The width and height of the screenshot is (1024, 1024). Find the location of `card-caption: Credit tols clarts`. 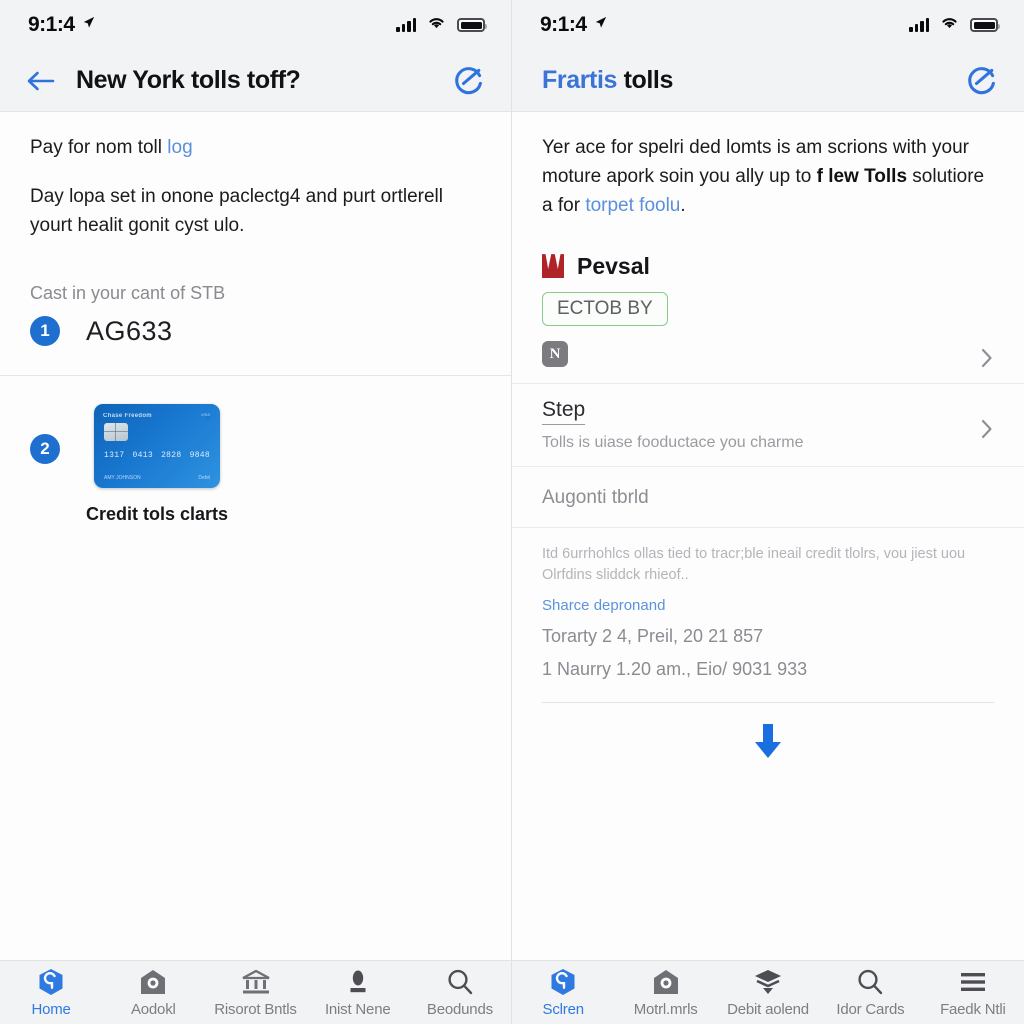

card-caption: Credit tols clarts is located at coordinates (157, 513).